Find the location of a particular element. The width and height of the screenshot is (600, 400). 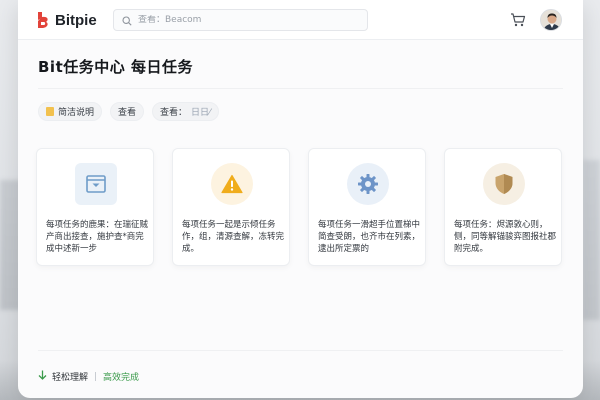

tag-view-daily: 查看： 日日⁄ is located at coordinates (185, 111).